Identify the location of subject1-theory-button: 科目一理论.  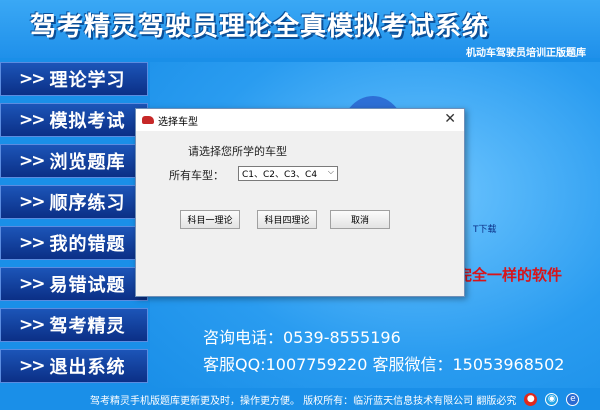
(210, 219).